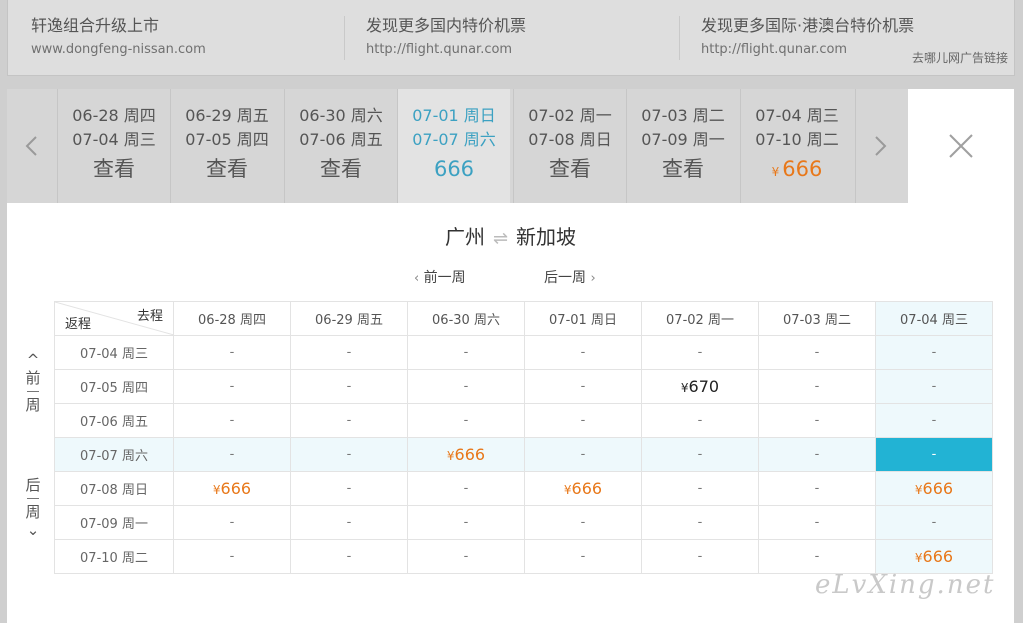 The width and height of the screenshot is (1023, 623). What do you see at coordinates (341, 115) in the screenshot?
I see `depart-date: 06-30 周六` at bounding box center [341, 115].